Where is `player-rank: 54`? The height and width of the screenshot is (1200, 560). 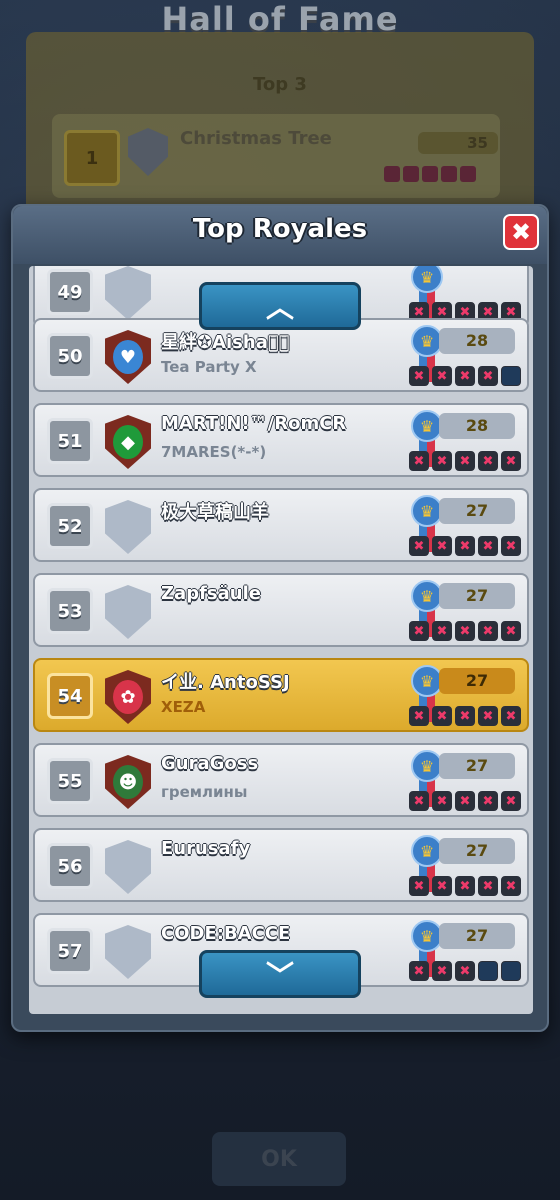 player-rank: 54 is located at coordinates (70, 696).